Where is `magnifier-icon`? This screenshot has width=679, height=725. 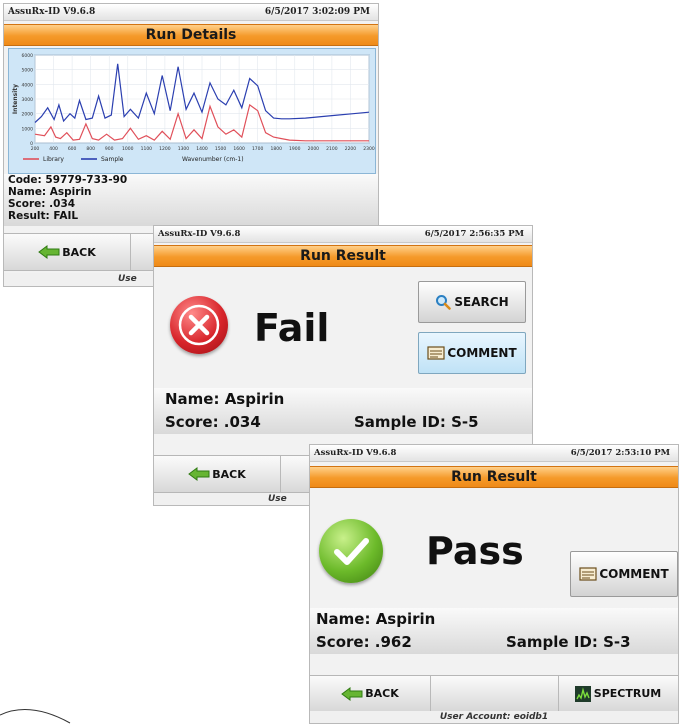 magnifier-icon is located at coordinates (444, 302).